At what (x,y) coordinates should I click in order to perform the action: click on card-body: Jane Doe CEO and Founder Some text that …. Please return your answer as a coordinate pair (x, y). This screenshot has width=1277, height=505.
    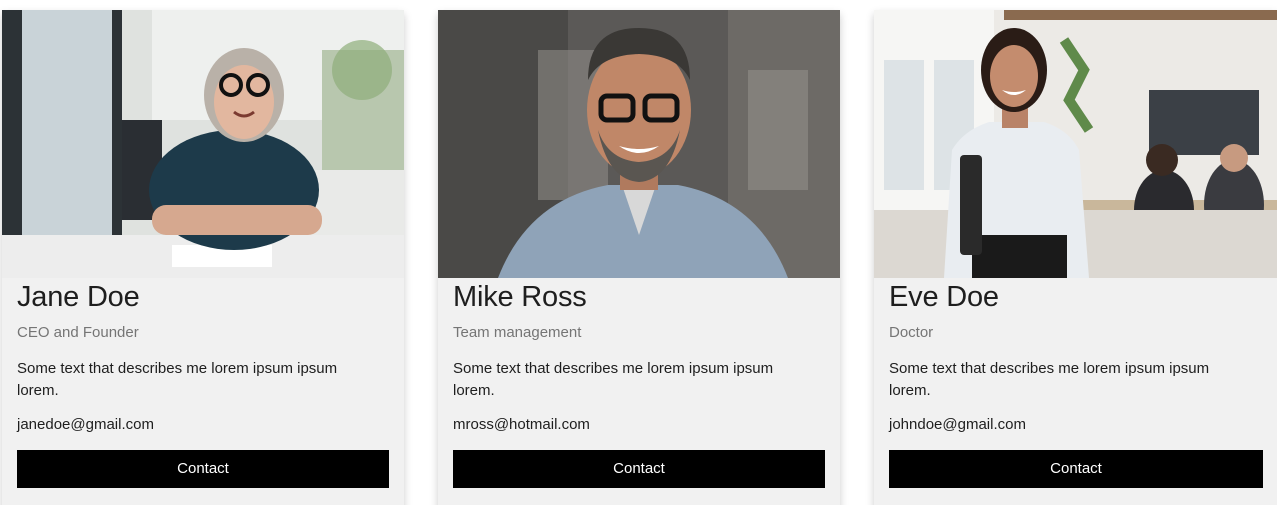
    Looking at the image, I should click on (203, 383).